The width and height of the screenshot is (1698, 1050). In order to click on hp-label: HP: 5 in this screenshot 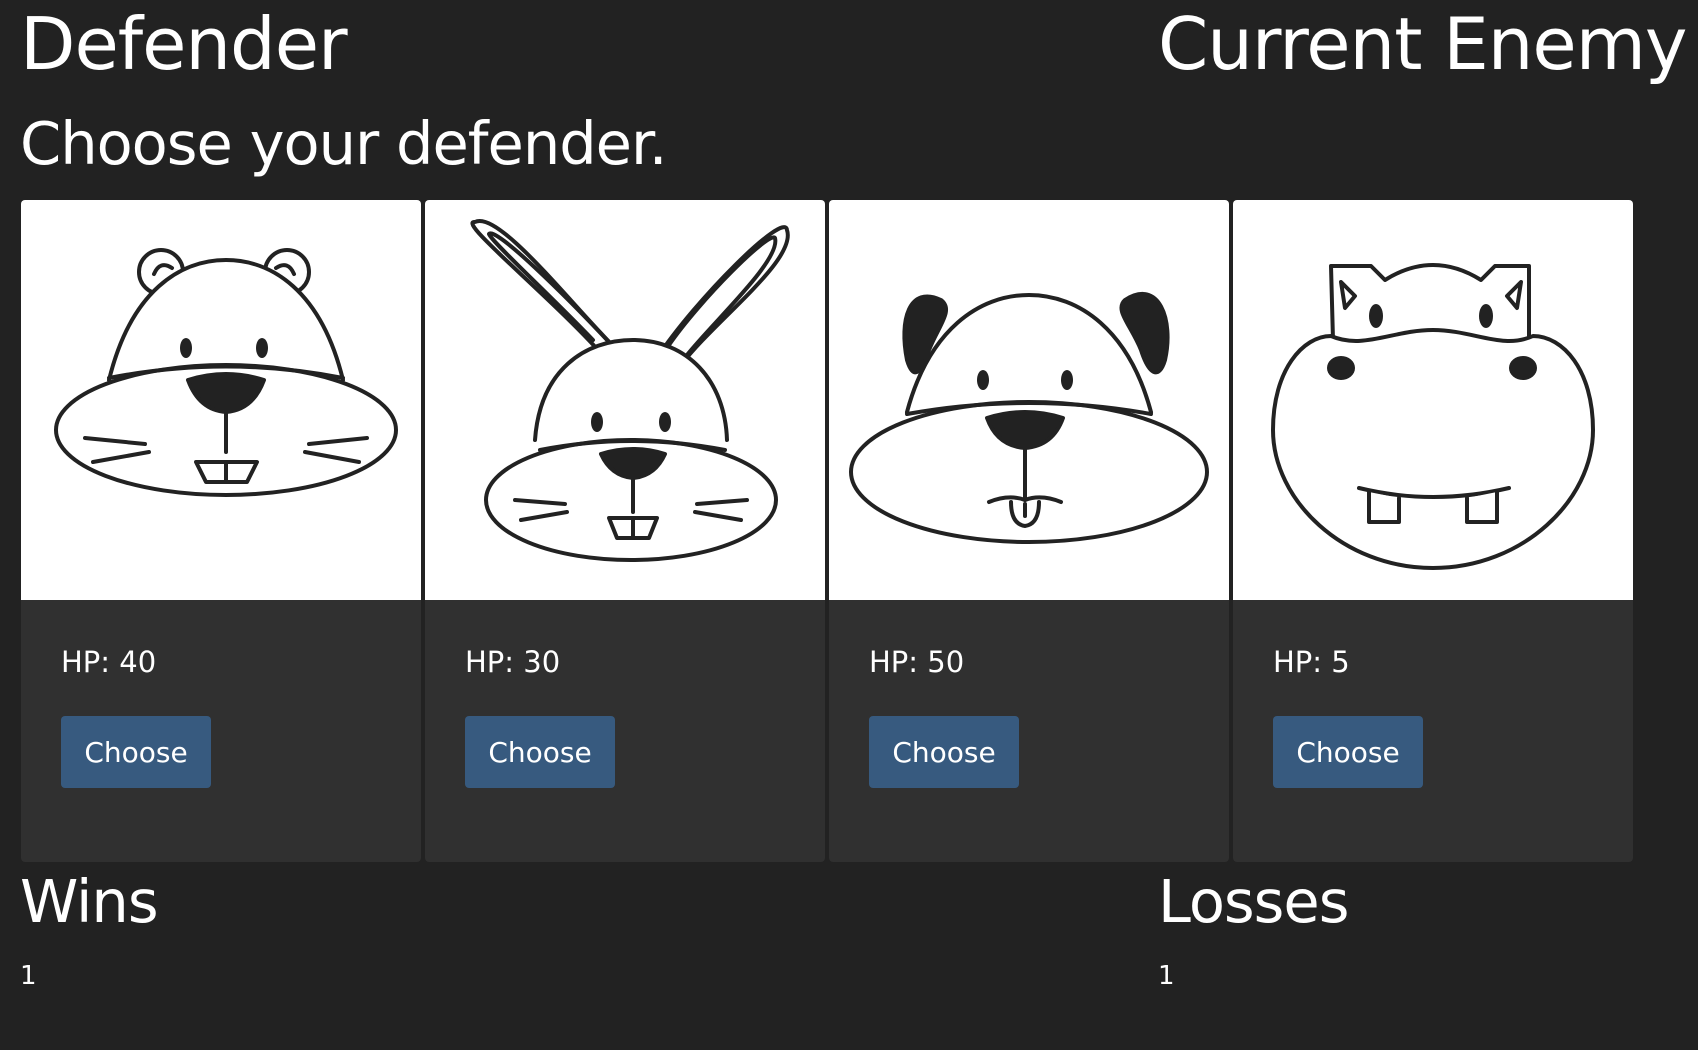, I will do `click(1311, 662)`.